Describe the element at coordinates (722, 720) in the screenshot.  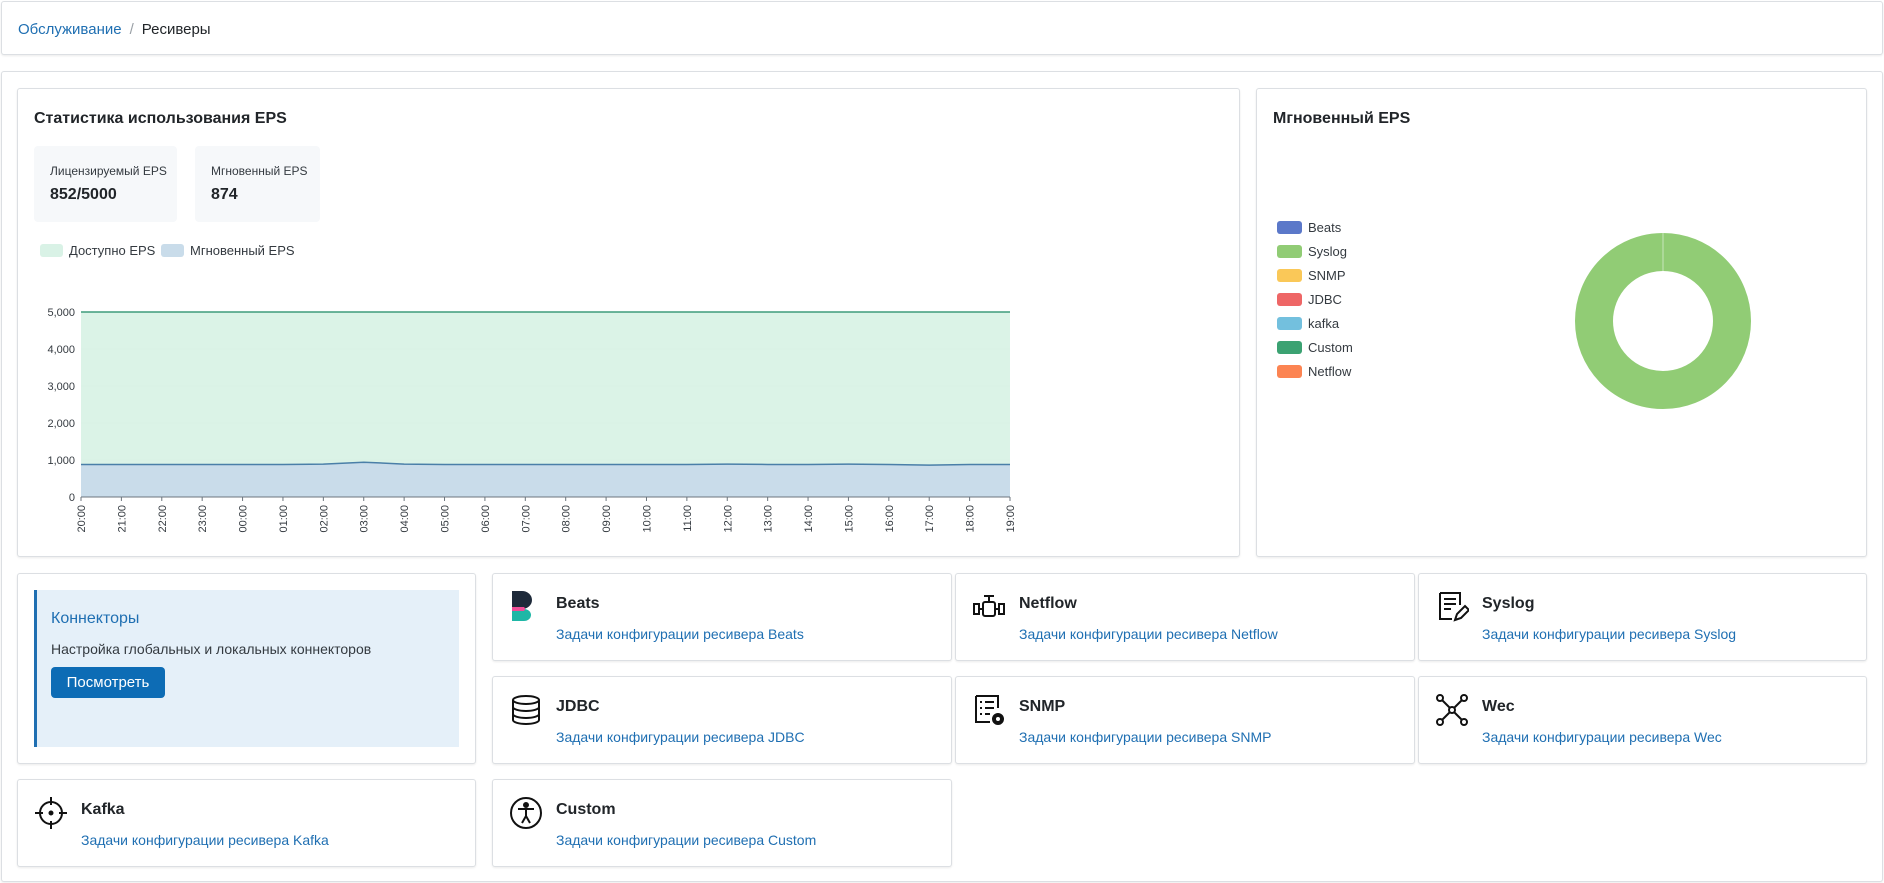
I see `receiver-tile-jdbc: JDBC Задачи конфигурации ресивера JDBC` at that location.